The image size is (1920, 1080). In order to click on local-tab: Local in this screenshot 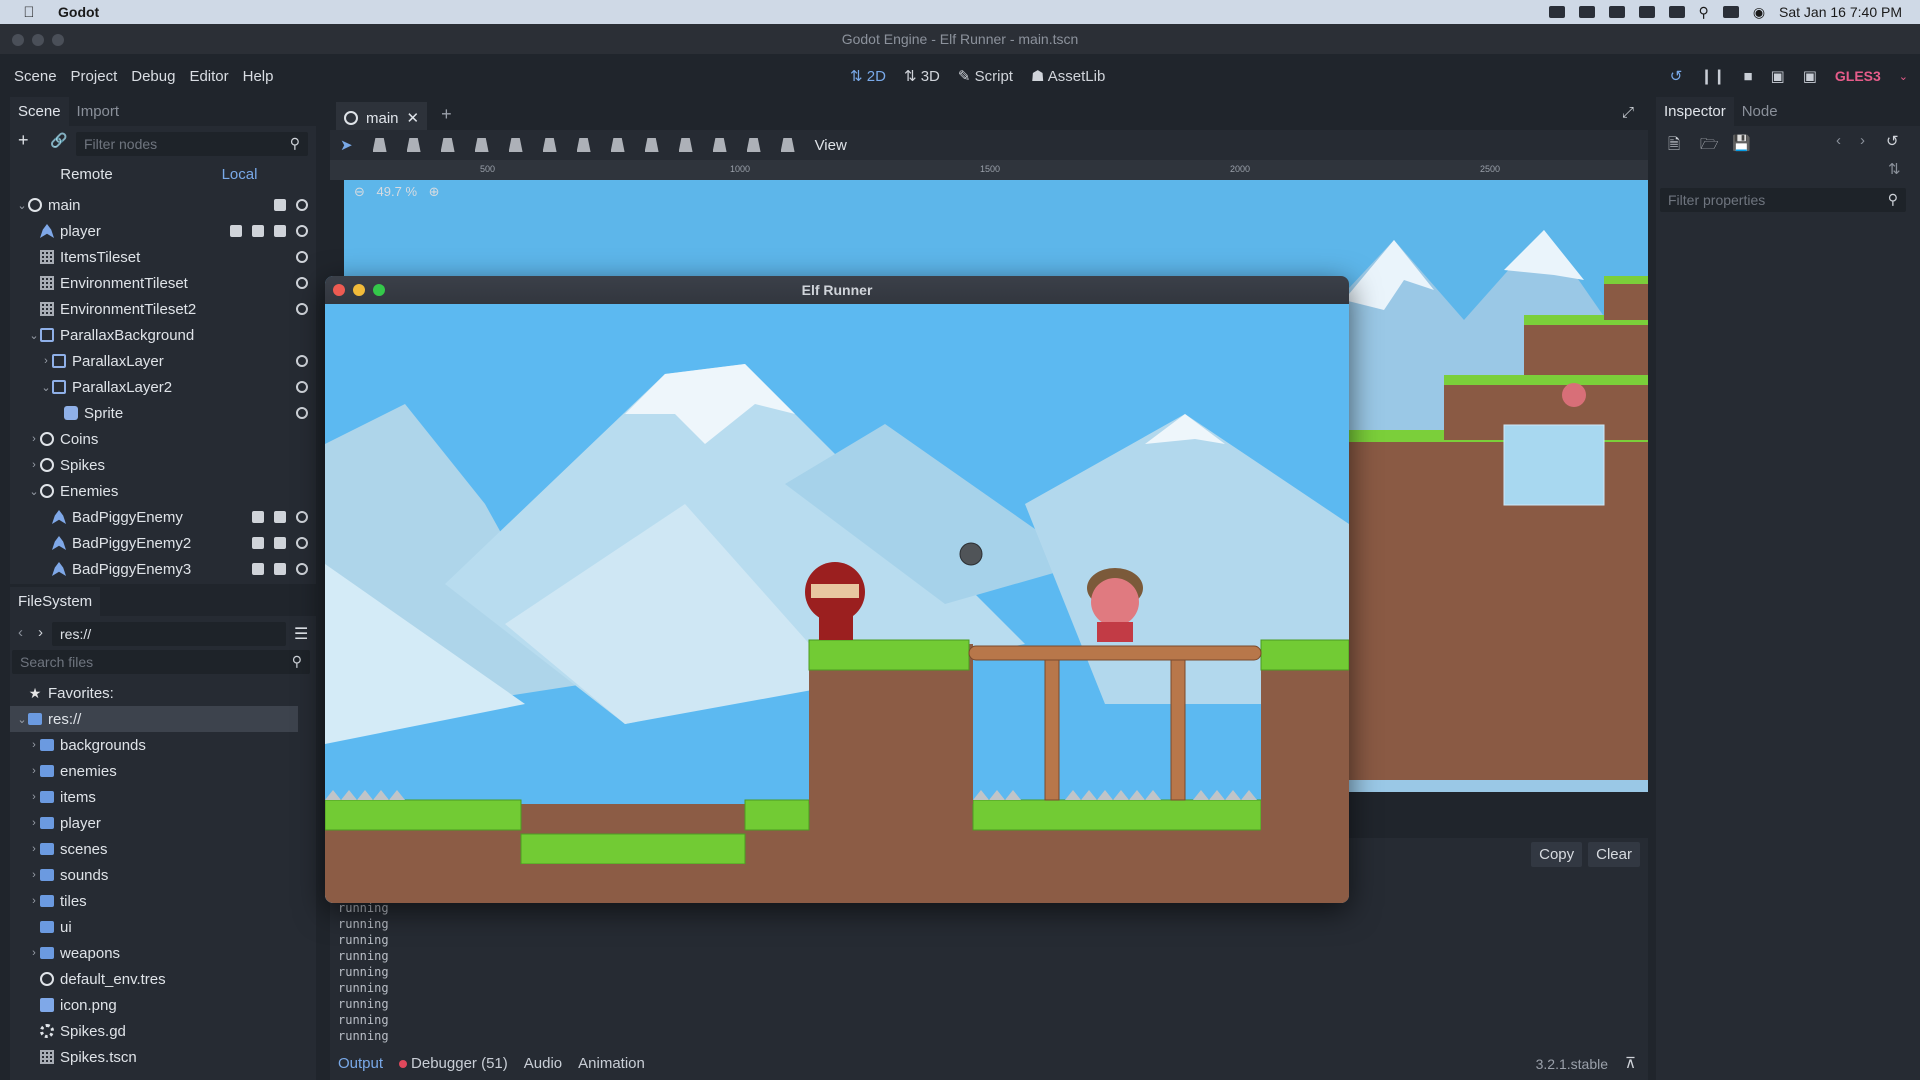, I will do `click(239, 175)`.